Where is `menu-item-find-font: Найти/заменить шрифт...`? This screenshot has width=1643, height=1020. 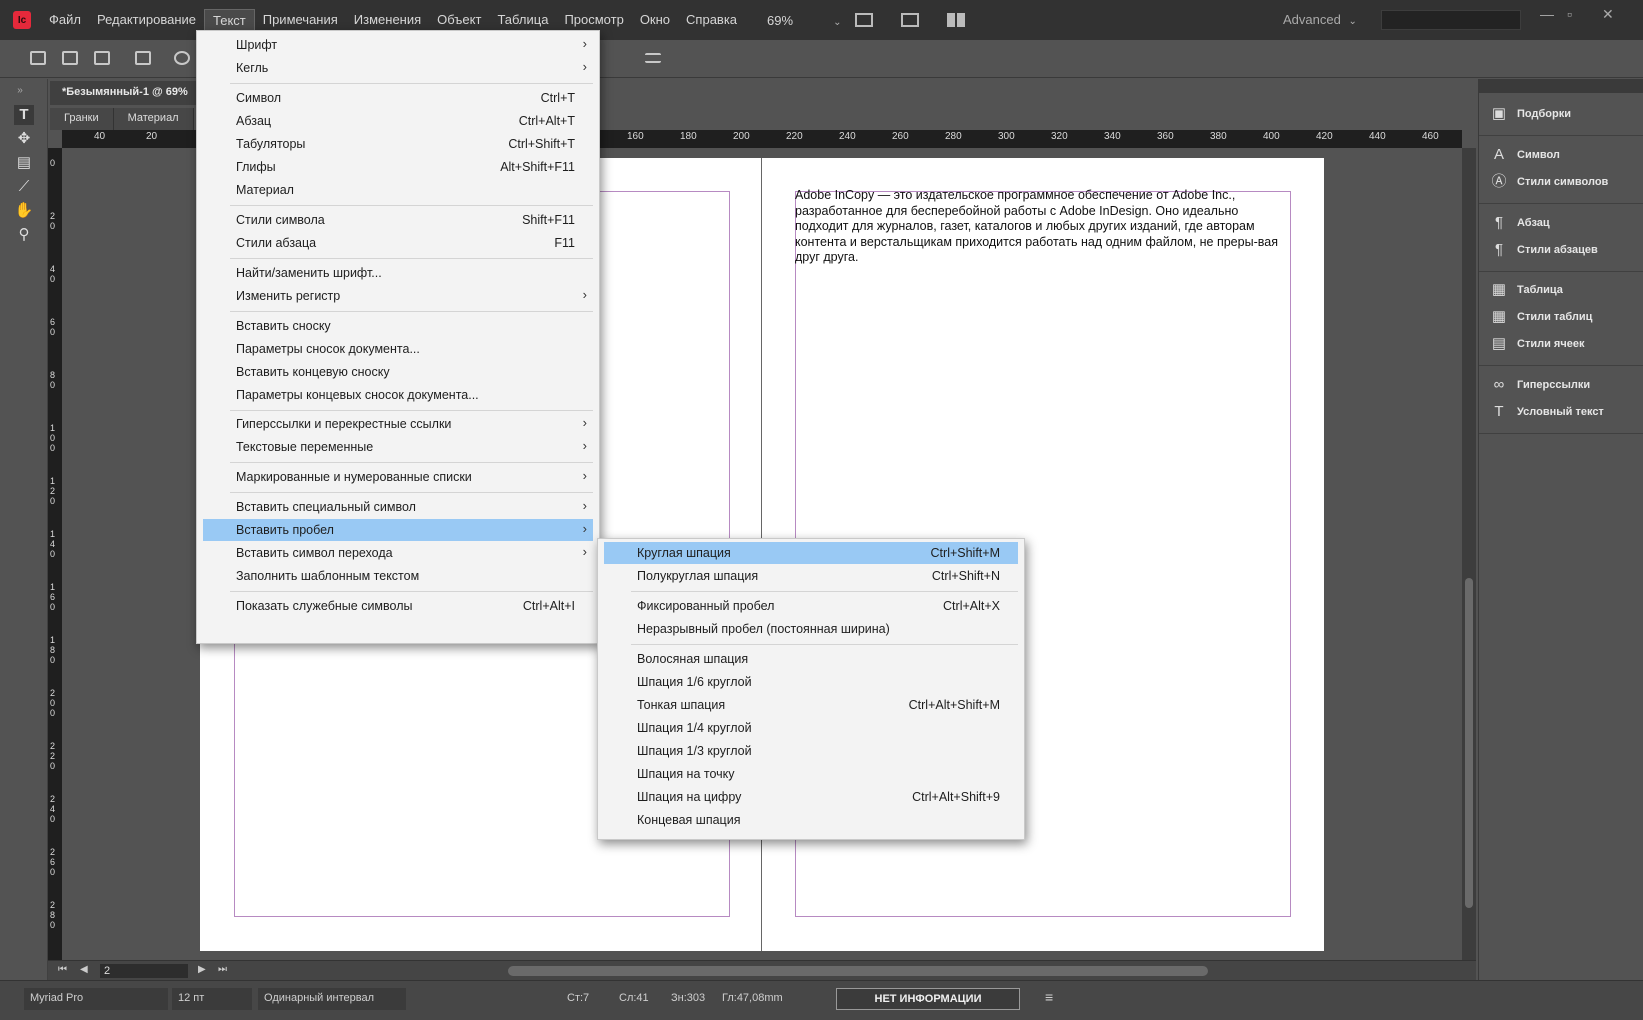
menu-item-find-font: Найти/заменить шрифт... is located at coordinates (398, 273).